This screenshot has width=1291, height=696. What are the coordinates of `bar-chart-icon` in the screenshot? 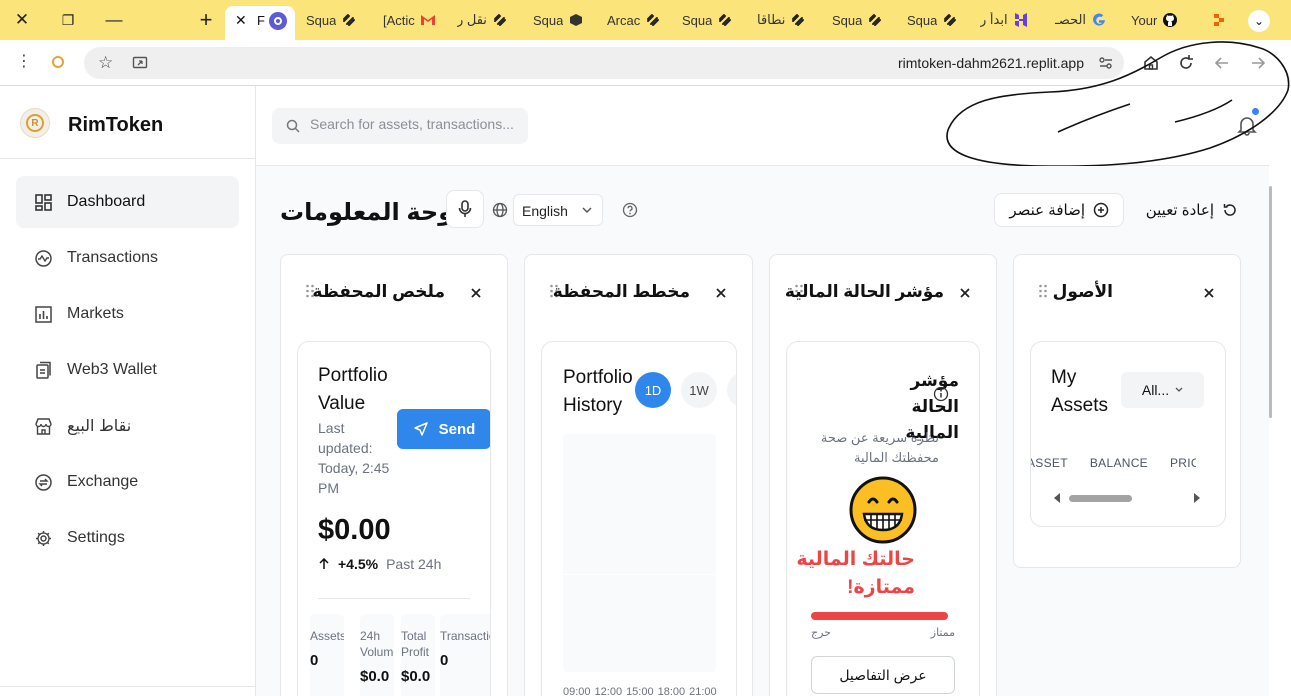 It's located at (43, 314).